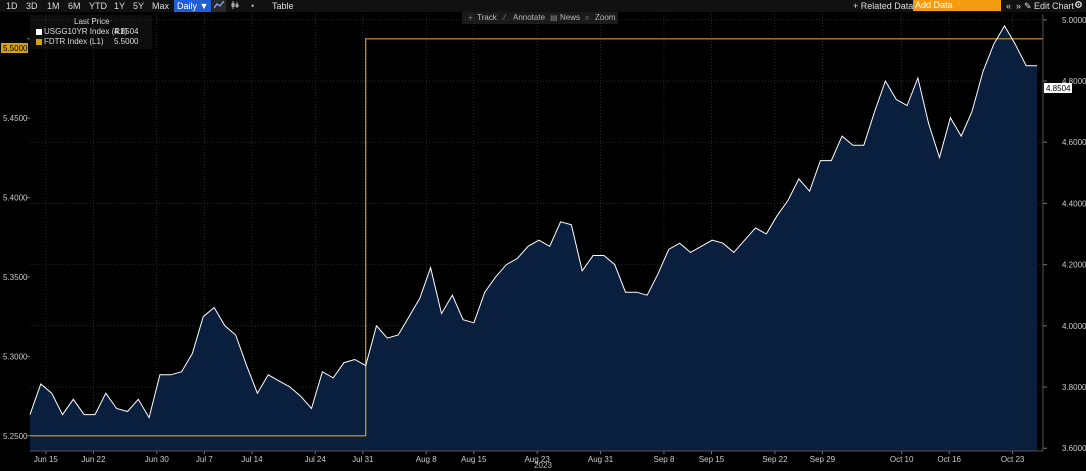  Describe the element at coordinates (316, 459) in the screenshot. I see `x-axis-tick-label: Jul 24` at that location.